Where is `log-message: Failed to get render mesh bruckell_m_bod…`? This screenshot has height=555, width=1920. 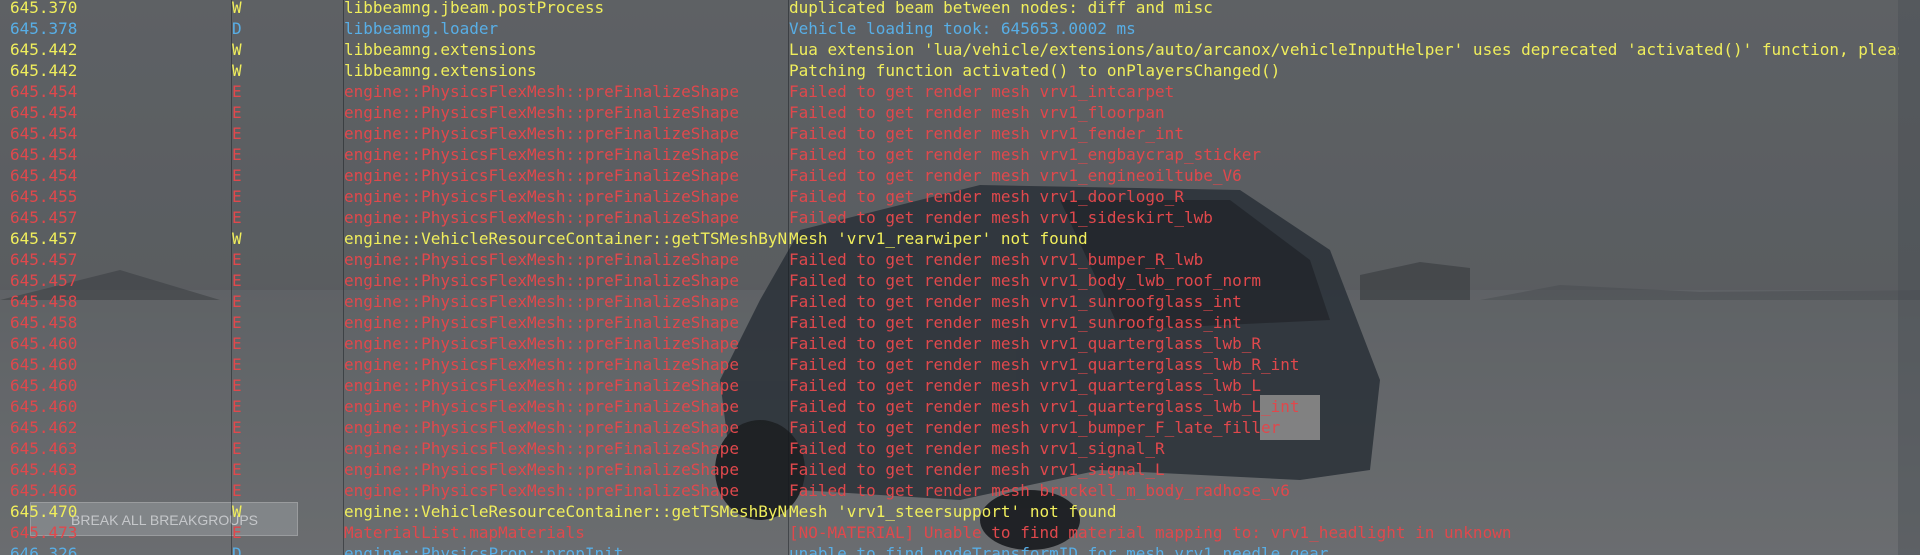
log-message: Failed to get render mesh bruckell_m_bod… is located at coordinates (1039, 490).